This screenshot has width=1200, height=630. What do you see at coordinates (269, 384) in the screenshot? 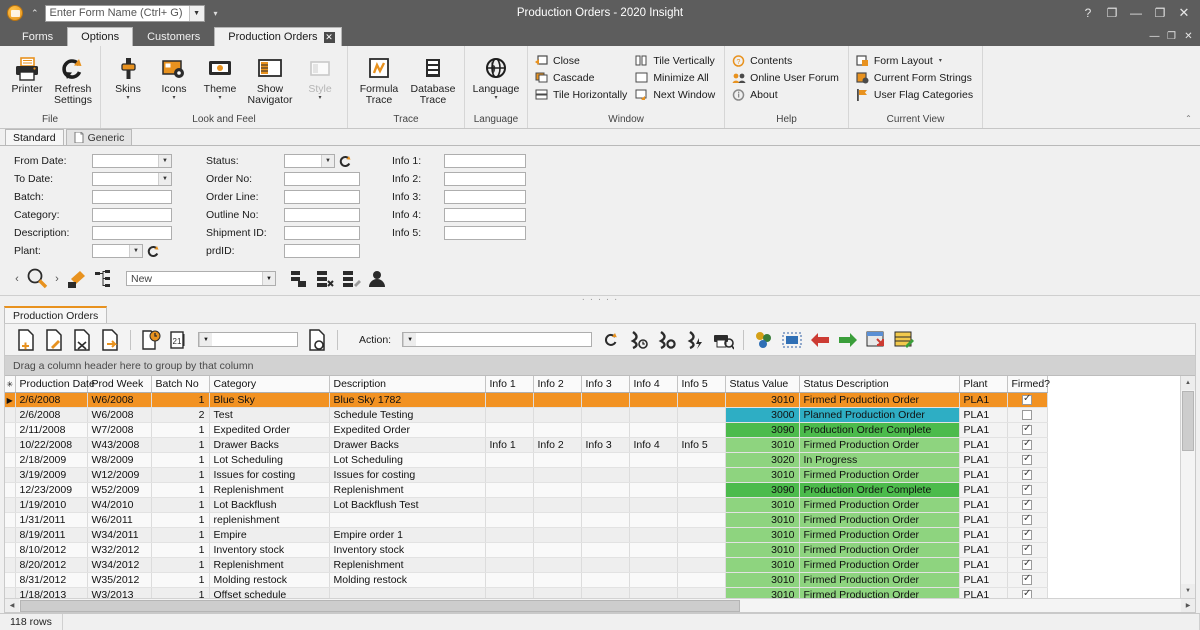
I see `column-category: Category` at bounding box center [269, 384].